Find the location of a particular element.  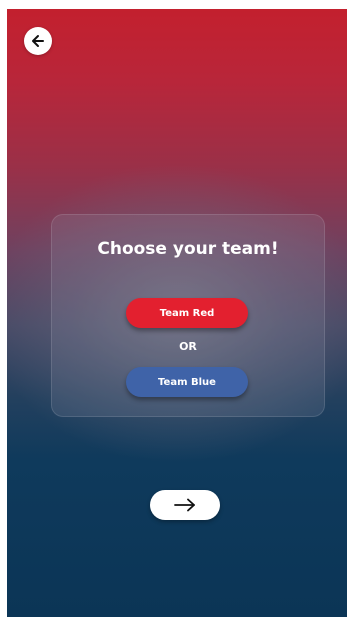

arrow-left-icon is located at coordinates (38, 41).